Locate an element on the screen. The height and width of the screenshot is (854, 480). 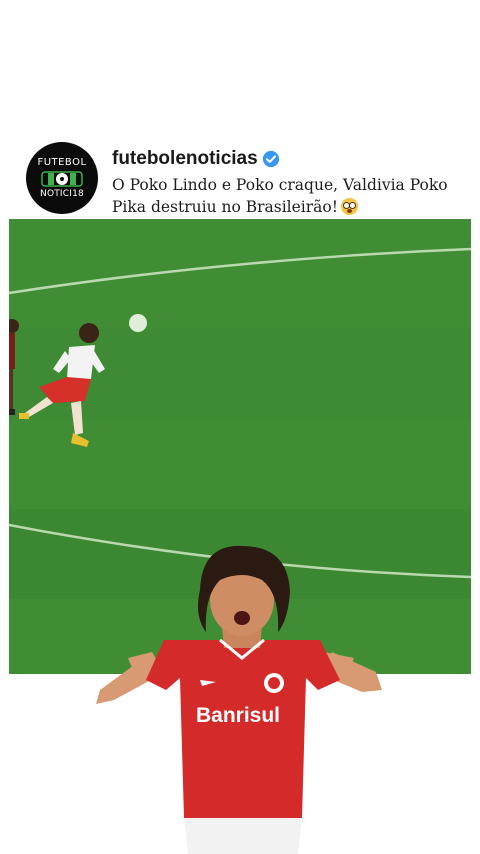
avatar-logo-line2: NOTICI18 is located at coordinates (62, 194).